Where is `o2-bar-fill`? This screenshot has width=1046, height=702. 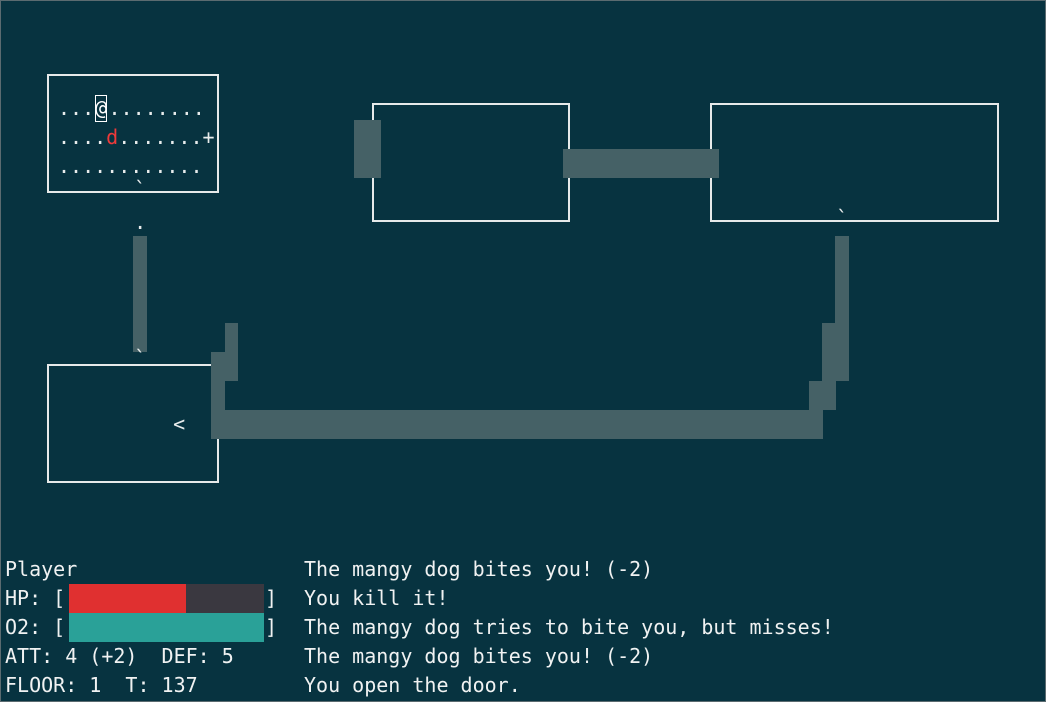 o2-bar-fill is located at coordinates (166, 627).